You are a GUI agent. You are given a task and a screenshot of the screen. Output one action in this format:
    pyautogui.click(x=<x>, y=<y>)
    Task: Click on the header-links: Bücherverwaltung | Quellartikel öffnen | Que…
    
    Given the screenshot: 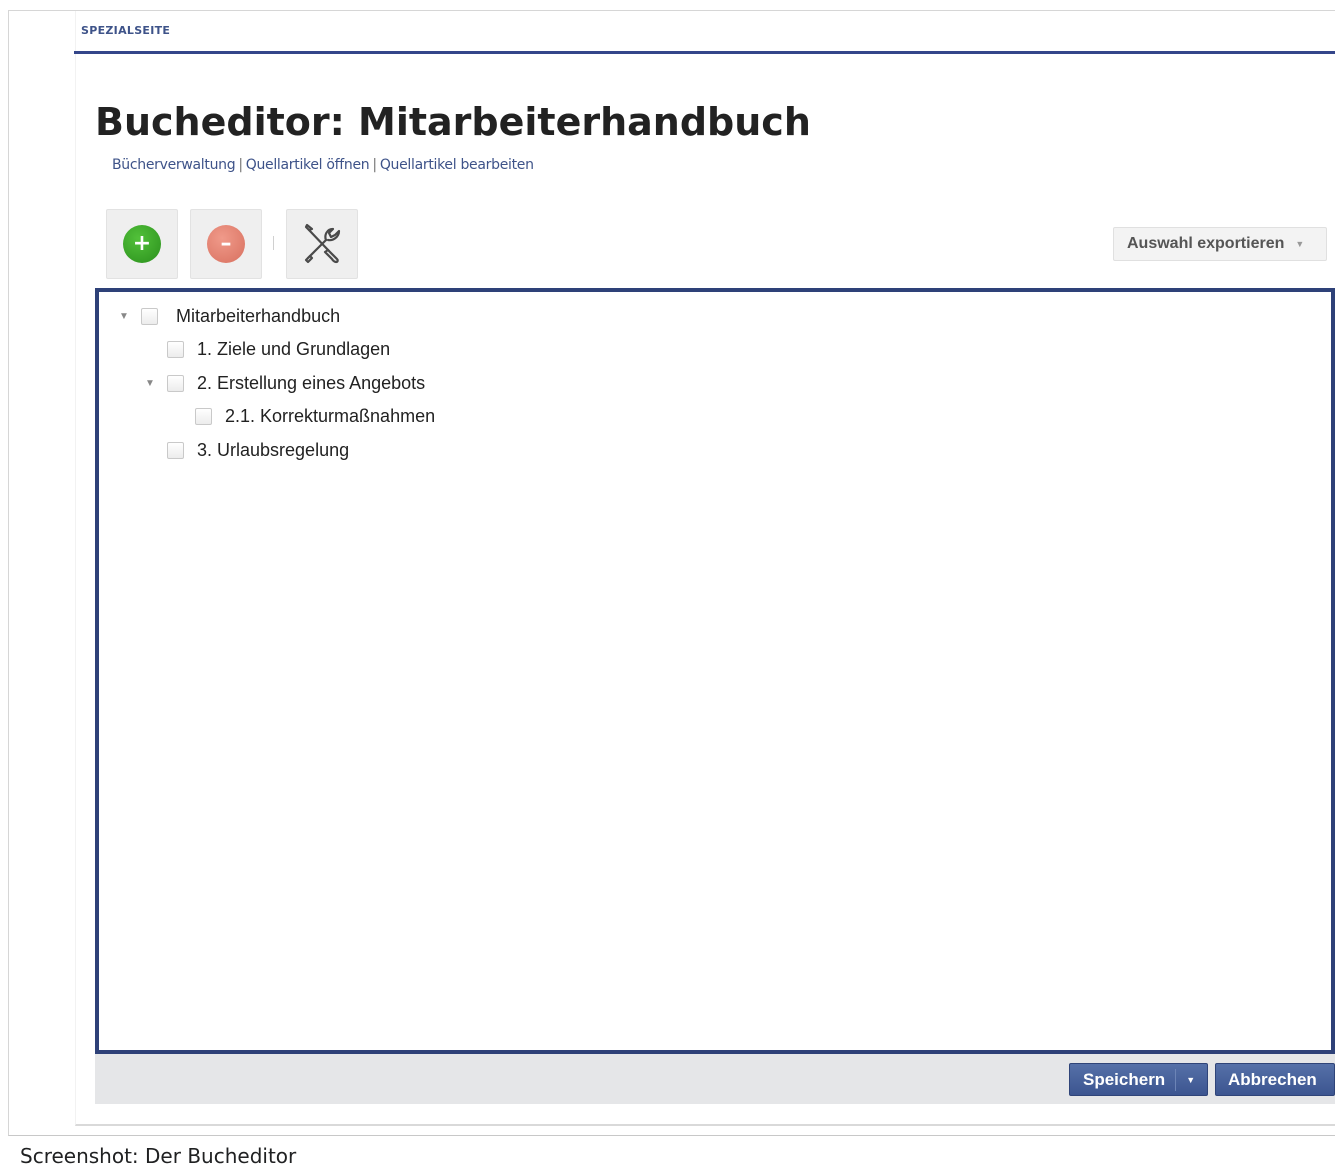 What is the action you would take?
    pyautogui.click(x=323, y=165)
    